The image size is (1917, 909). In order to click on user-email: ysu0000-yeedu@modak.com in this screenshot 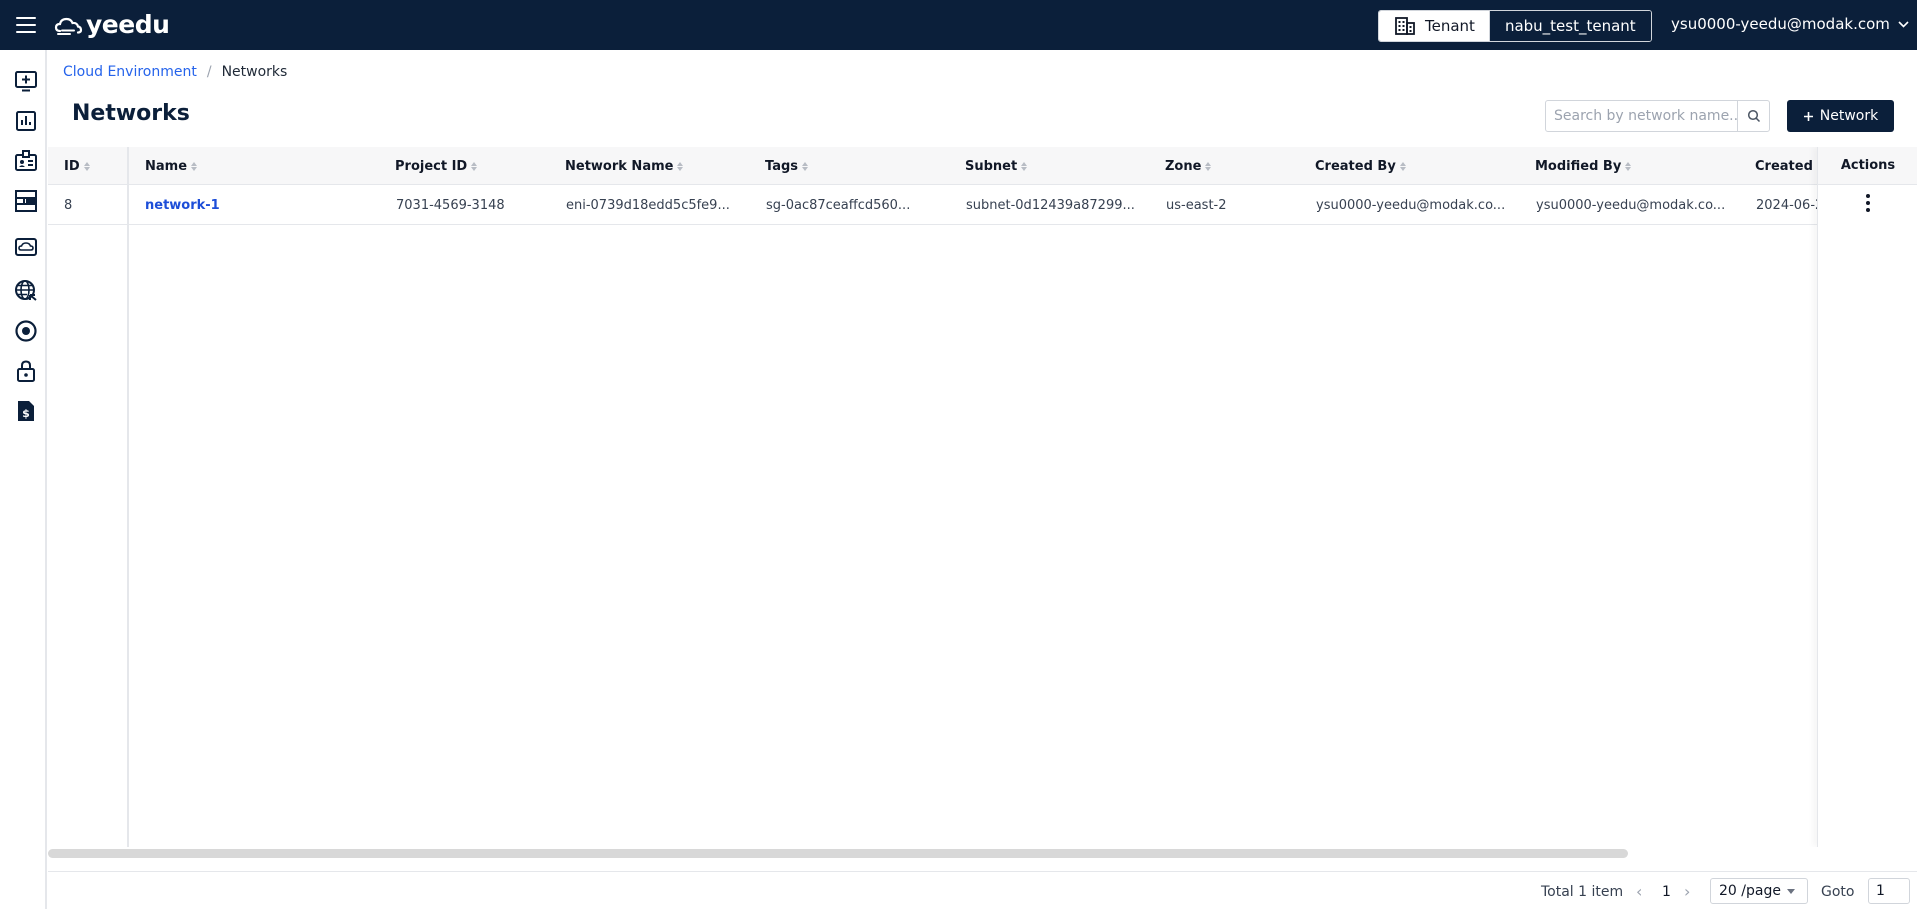, I will do `click(1780, 24)`.